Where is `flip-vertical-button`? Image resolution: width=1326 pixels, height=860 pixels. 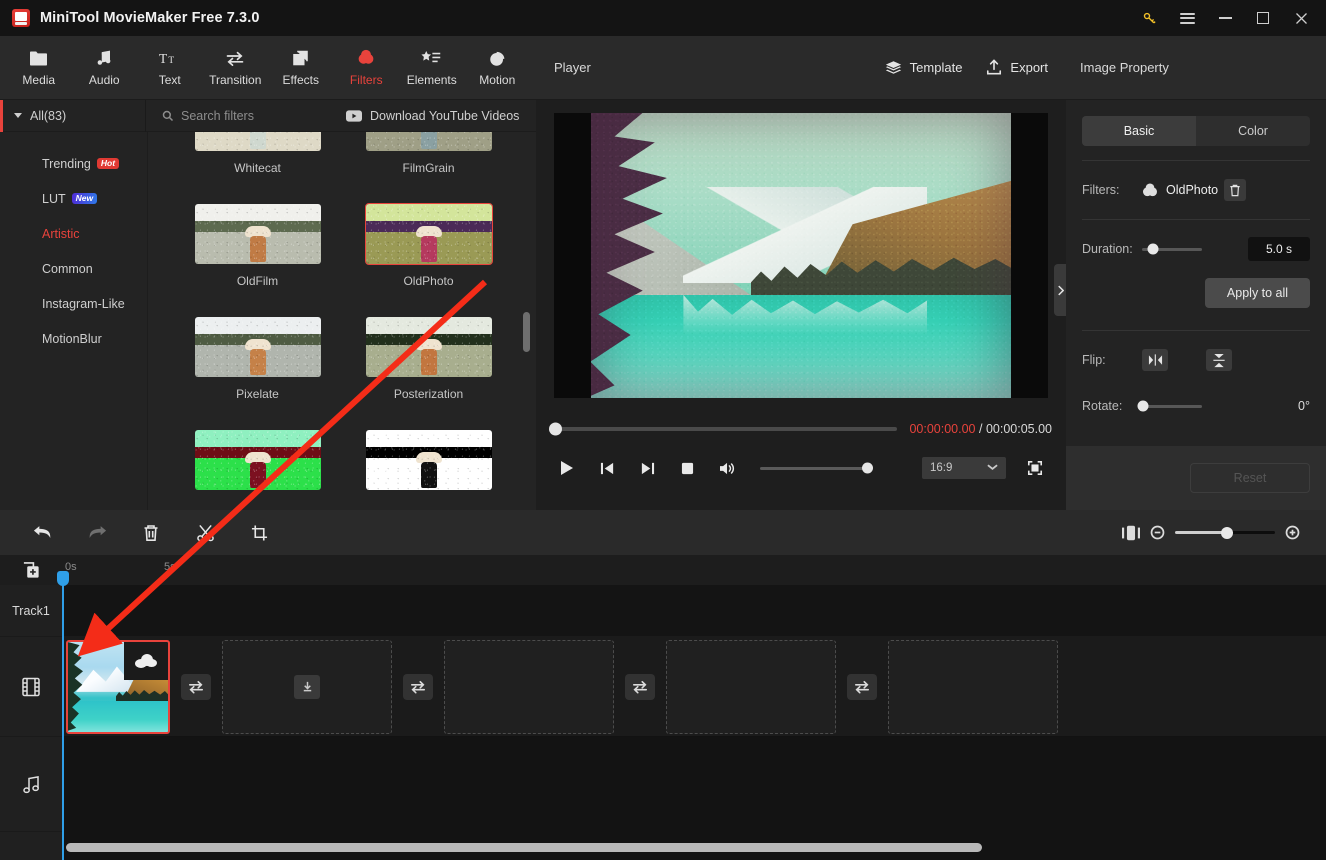 flip-vertical-button is located at coordinates (1219, 360).